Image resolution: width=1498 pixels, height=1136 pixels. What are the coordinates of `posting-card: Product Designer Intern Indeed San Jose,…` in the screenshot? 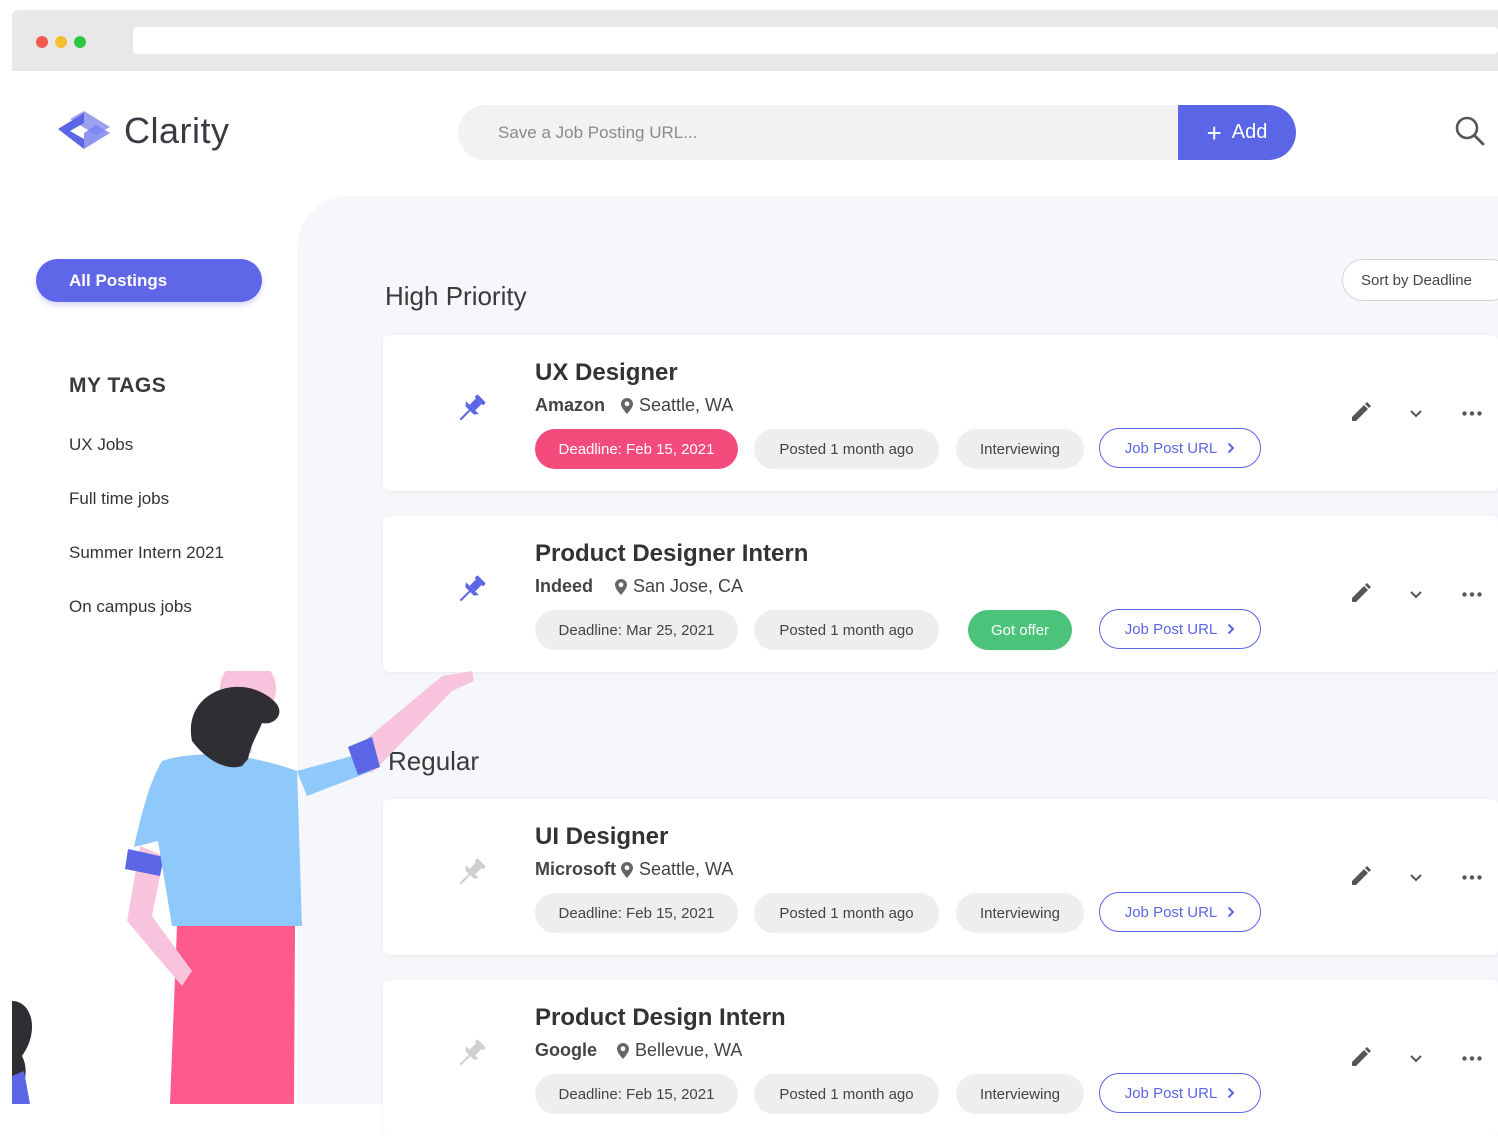 It's located at (940, 594).